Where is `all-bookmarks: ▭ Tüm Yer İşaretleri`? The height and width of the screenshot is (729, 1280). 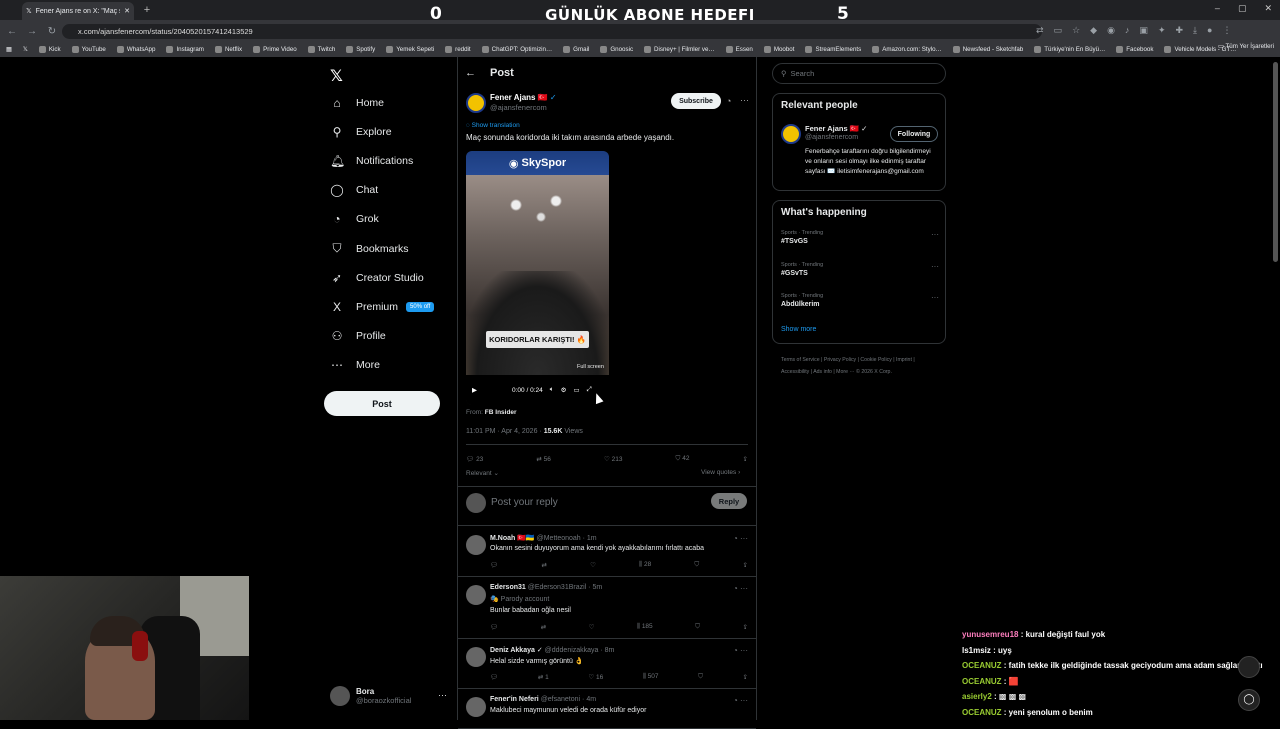
all-bookmarks: ▭ Tüm Yer İşaretleri is located at coordinates (1246, 46).